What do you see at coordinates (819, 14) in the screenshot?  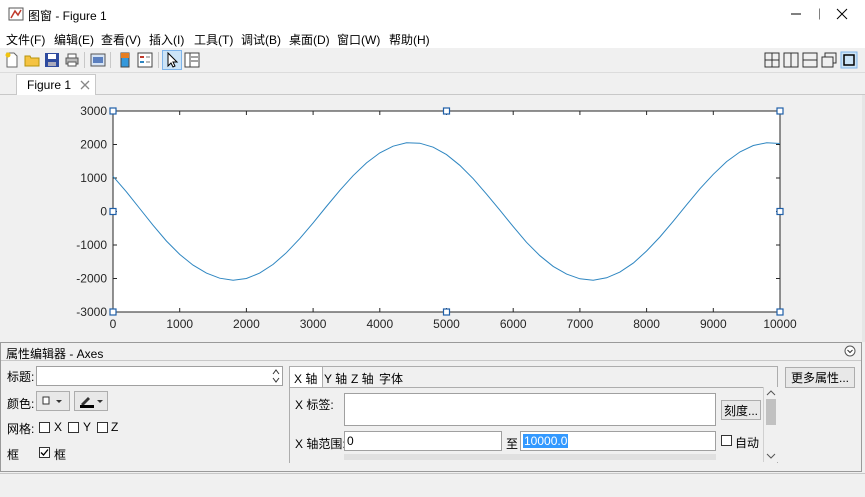 I see `maximize-icon` at bounding box center [819, 14].